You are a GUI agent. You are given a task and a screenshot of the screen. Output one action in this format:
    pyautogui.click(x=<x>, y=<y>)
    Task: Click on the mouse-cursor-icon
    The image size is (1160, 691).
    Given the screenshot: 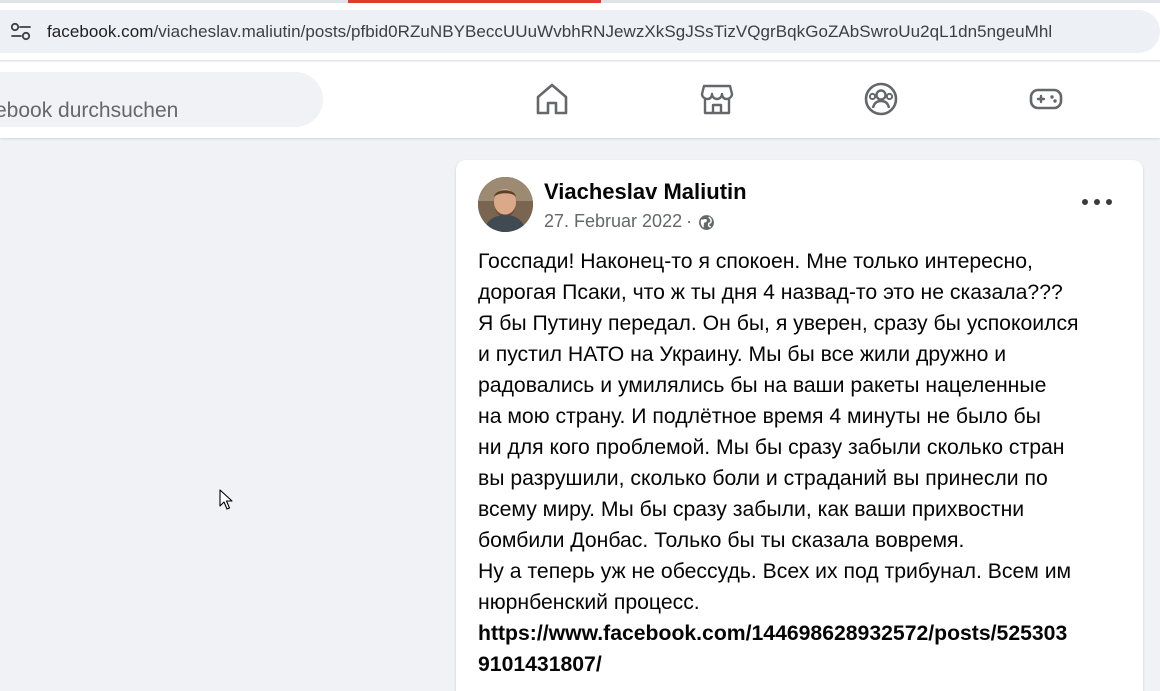 What is the action you would take?
    pyautogui.click(x=226, y=499)
    